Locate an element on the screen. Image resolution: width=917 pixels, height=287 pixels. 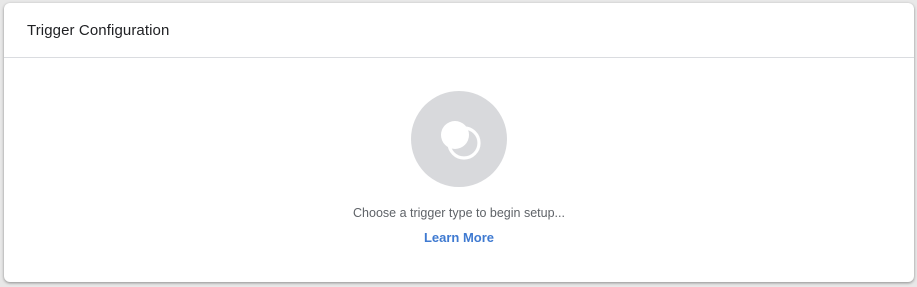
learn-more-link: Learn More is located at coordinates (459, 237).